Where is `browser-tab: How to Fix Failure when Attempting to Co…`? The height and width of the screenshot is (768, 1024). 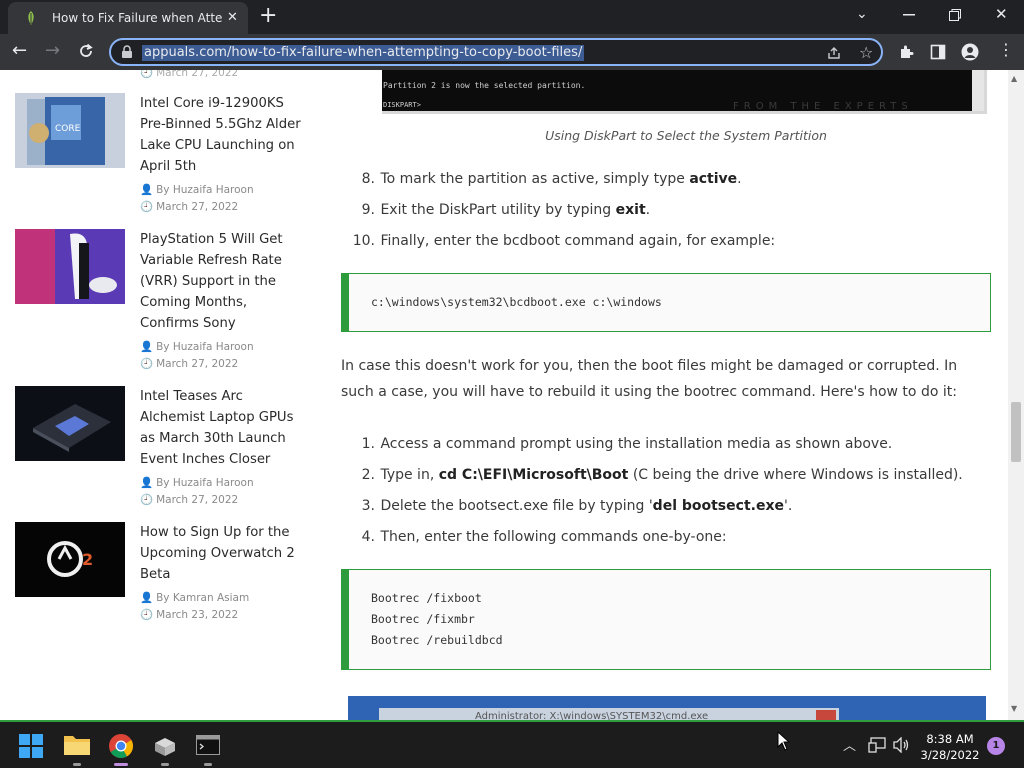 browser-tab: How to Fix Failure when Attempting to Co… is located at coordinates (128, 18).